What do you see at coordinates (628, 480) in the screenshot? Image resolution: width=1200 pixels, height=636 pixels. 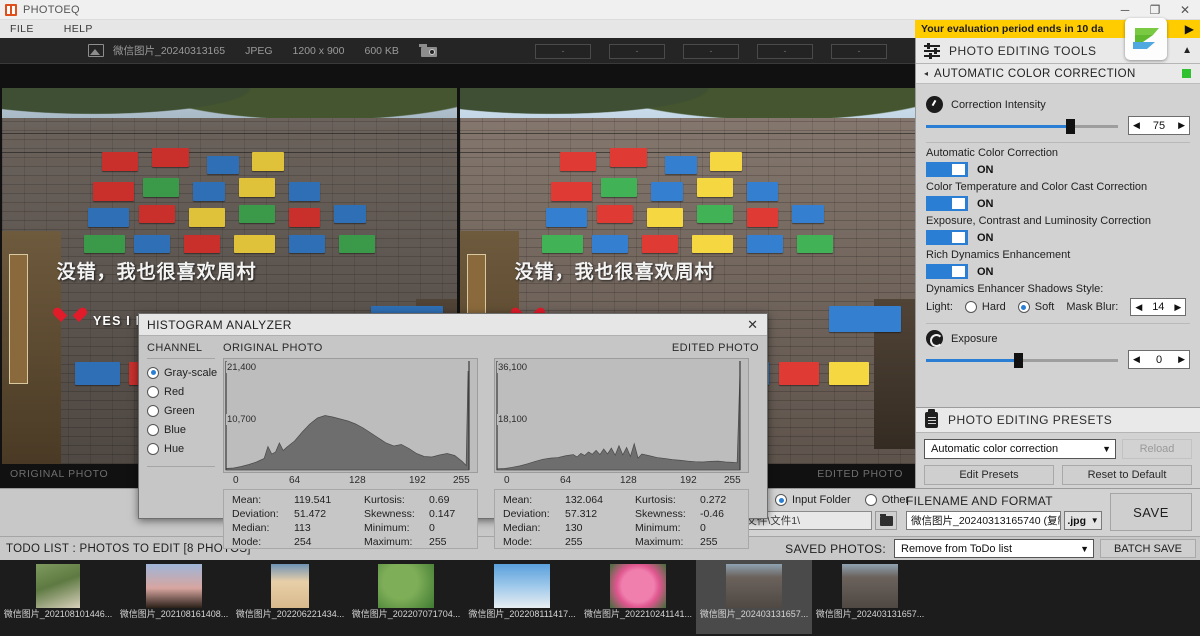 I see `edited-xtick-128: 128` at bounding box center [628, 480].